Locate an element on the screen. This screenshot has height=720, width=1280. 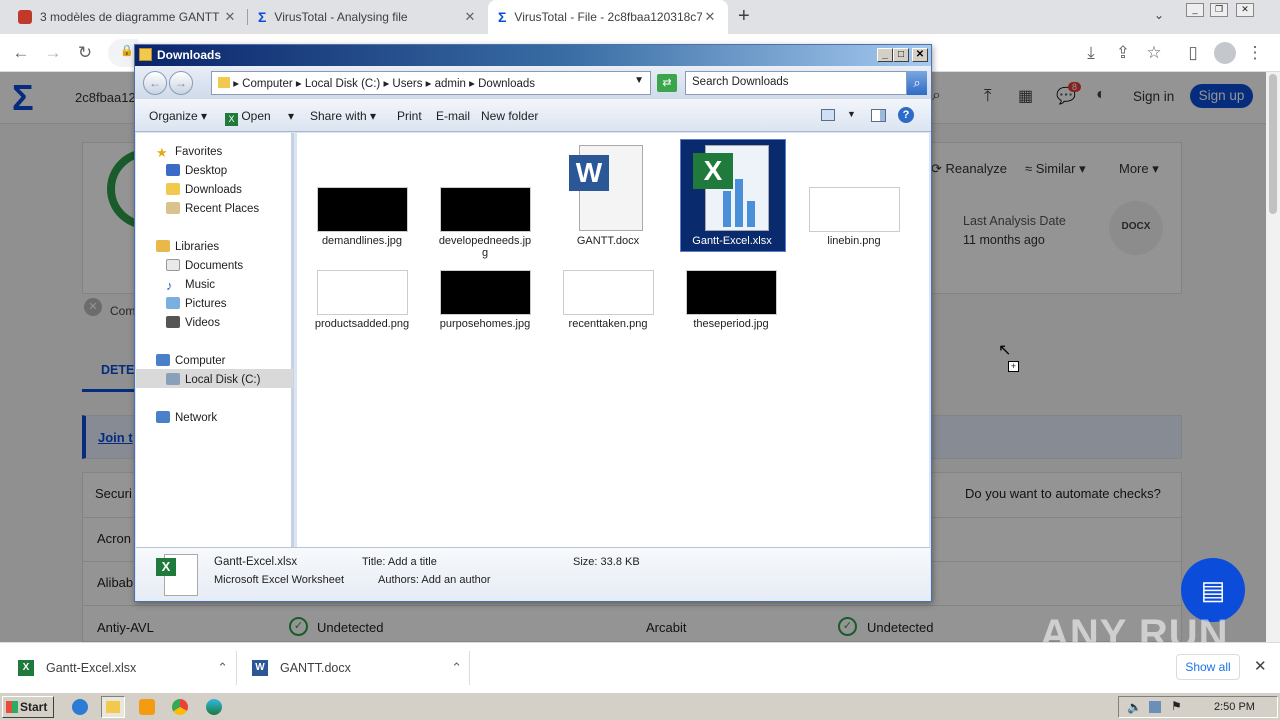
open-menu: X Open ▾ is located at coordinates (259, 117).